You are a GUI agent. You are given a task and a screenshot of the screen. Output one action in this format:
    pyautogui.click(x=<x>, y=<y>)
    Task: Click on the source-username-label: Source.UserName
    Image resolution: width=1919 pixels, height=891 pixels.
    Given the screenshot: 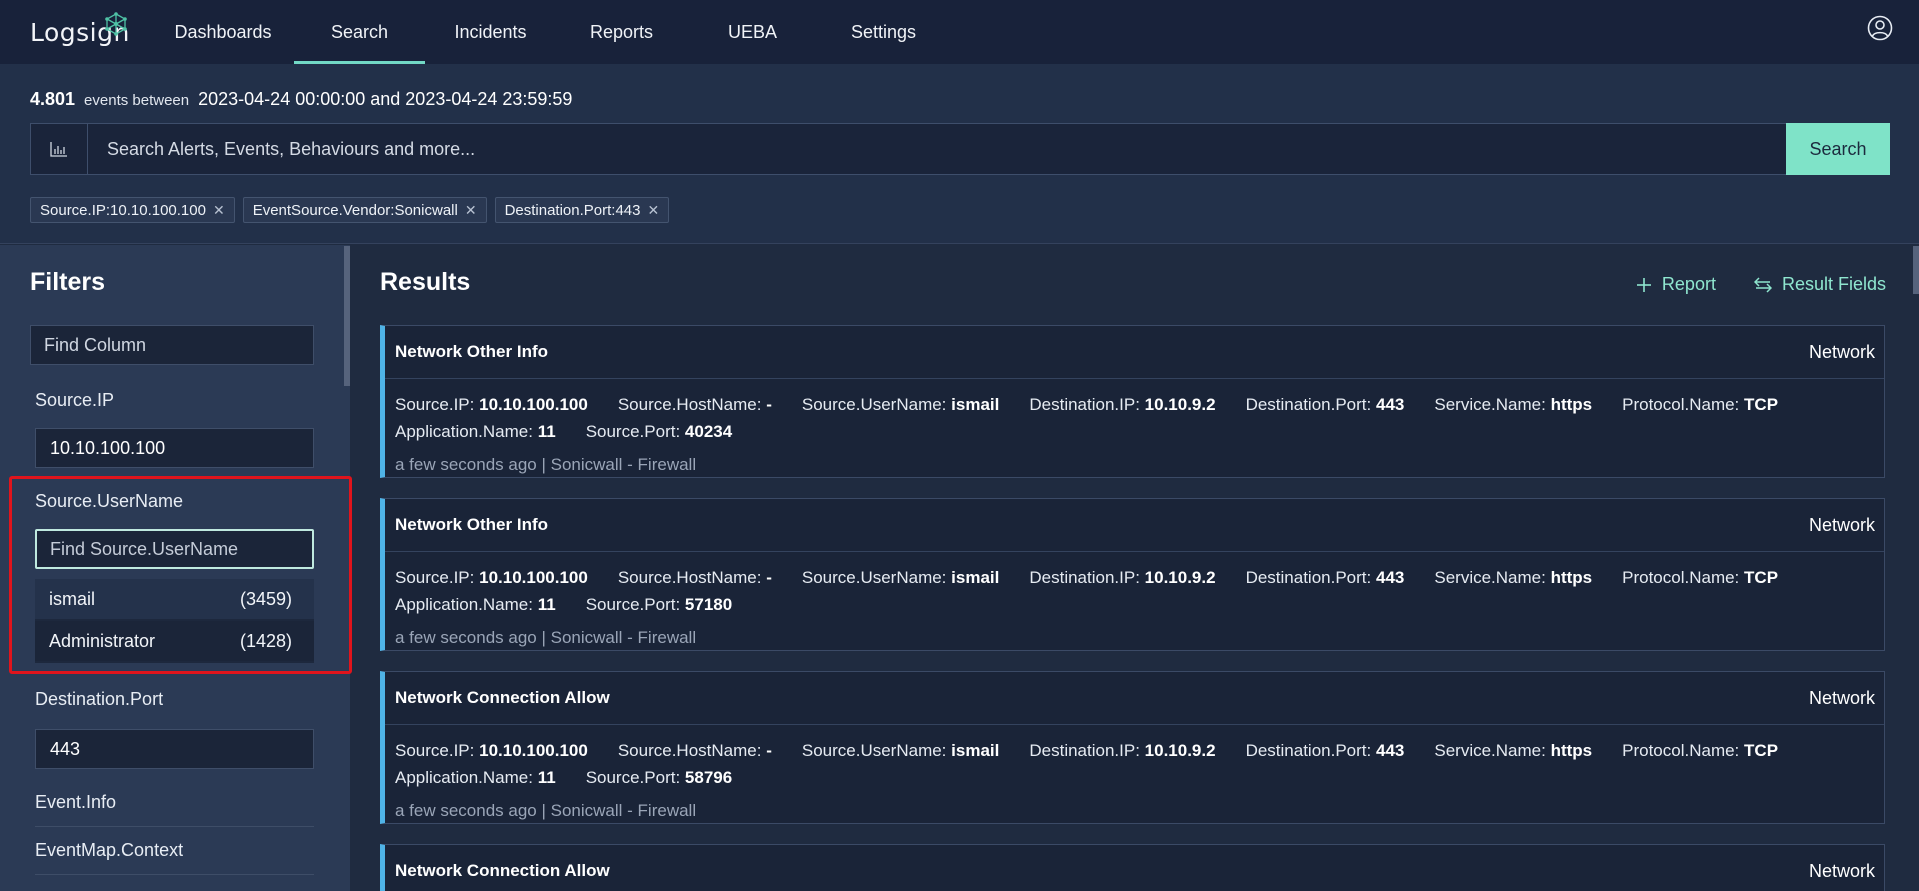 What is the action you would take?
    pyautogui.click(x=109, y=501)
    